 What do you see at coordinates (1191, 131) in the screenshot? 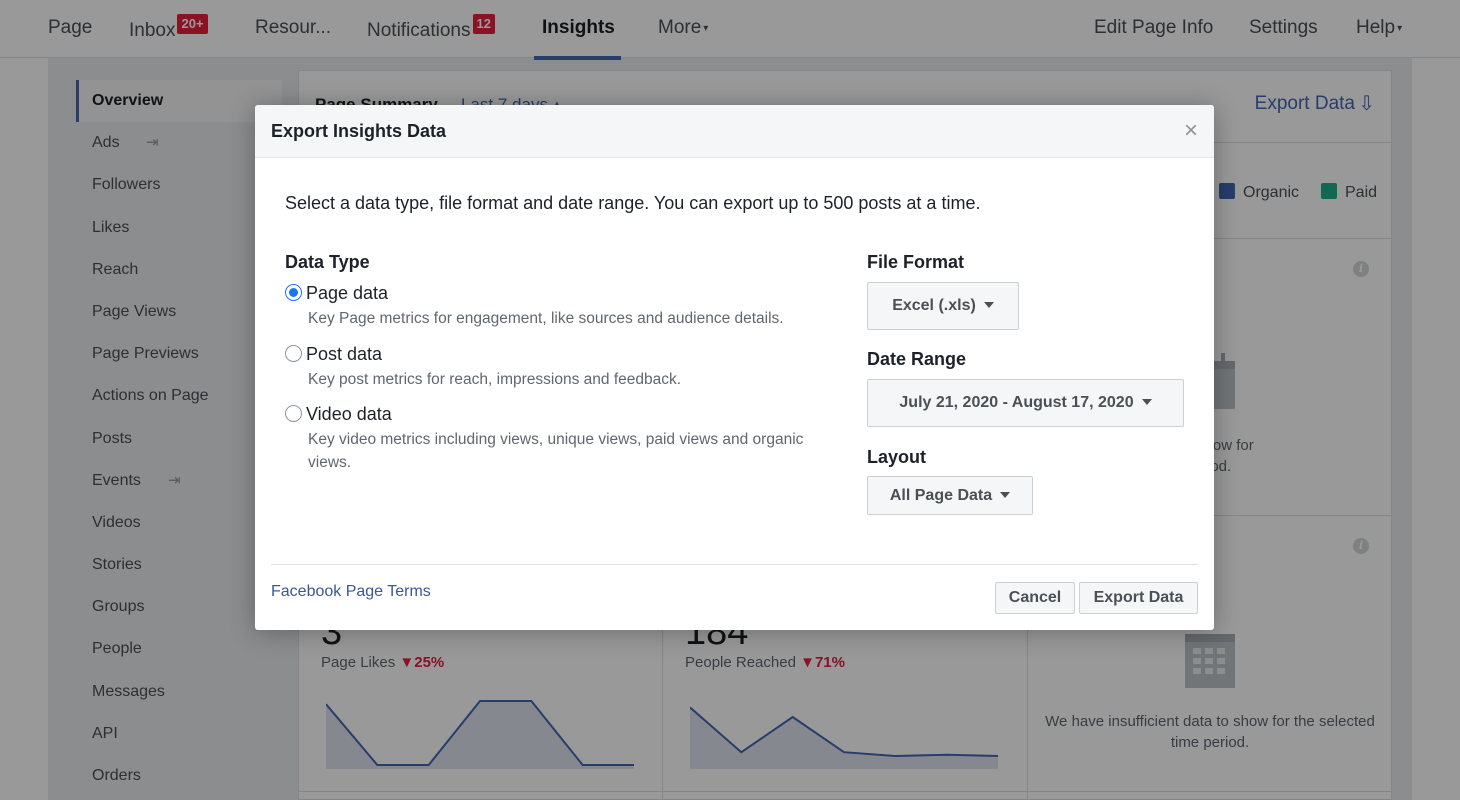
I see `close-icon: ×` at bounding box center [1191, 131].